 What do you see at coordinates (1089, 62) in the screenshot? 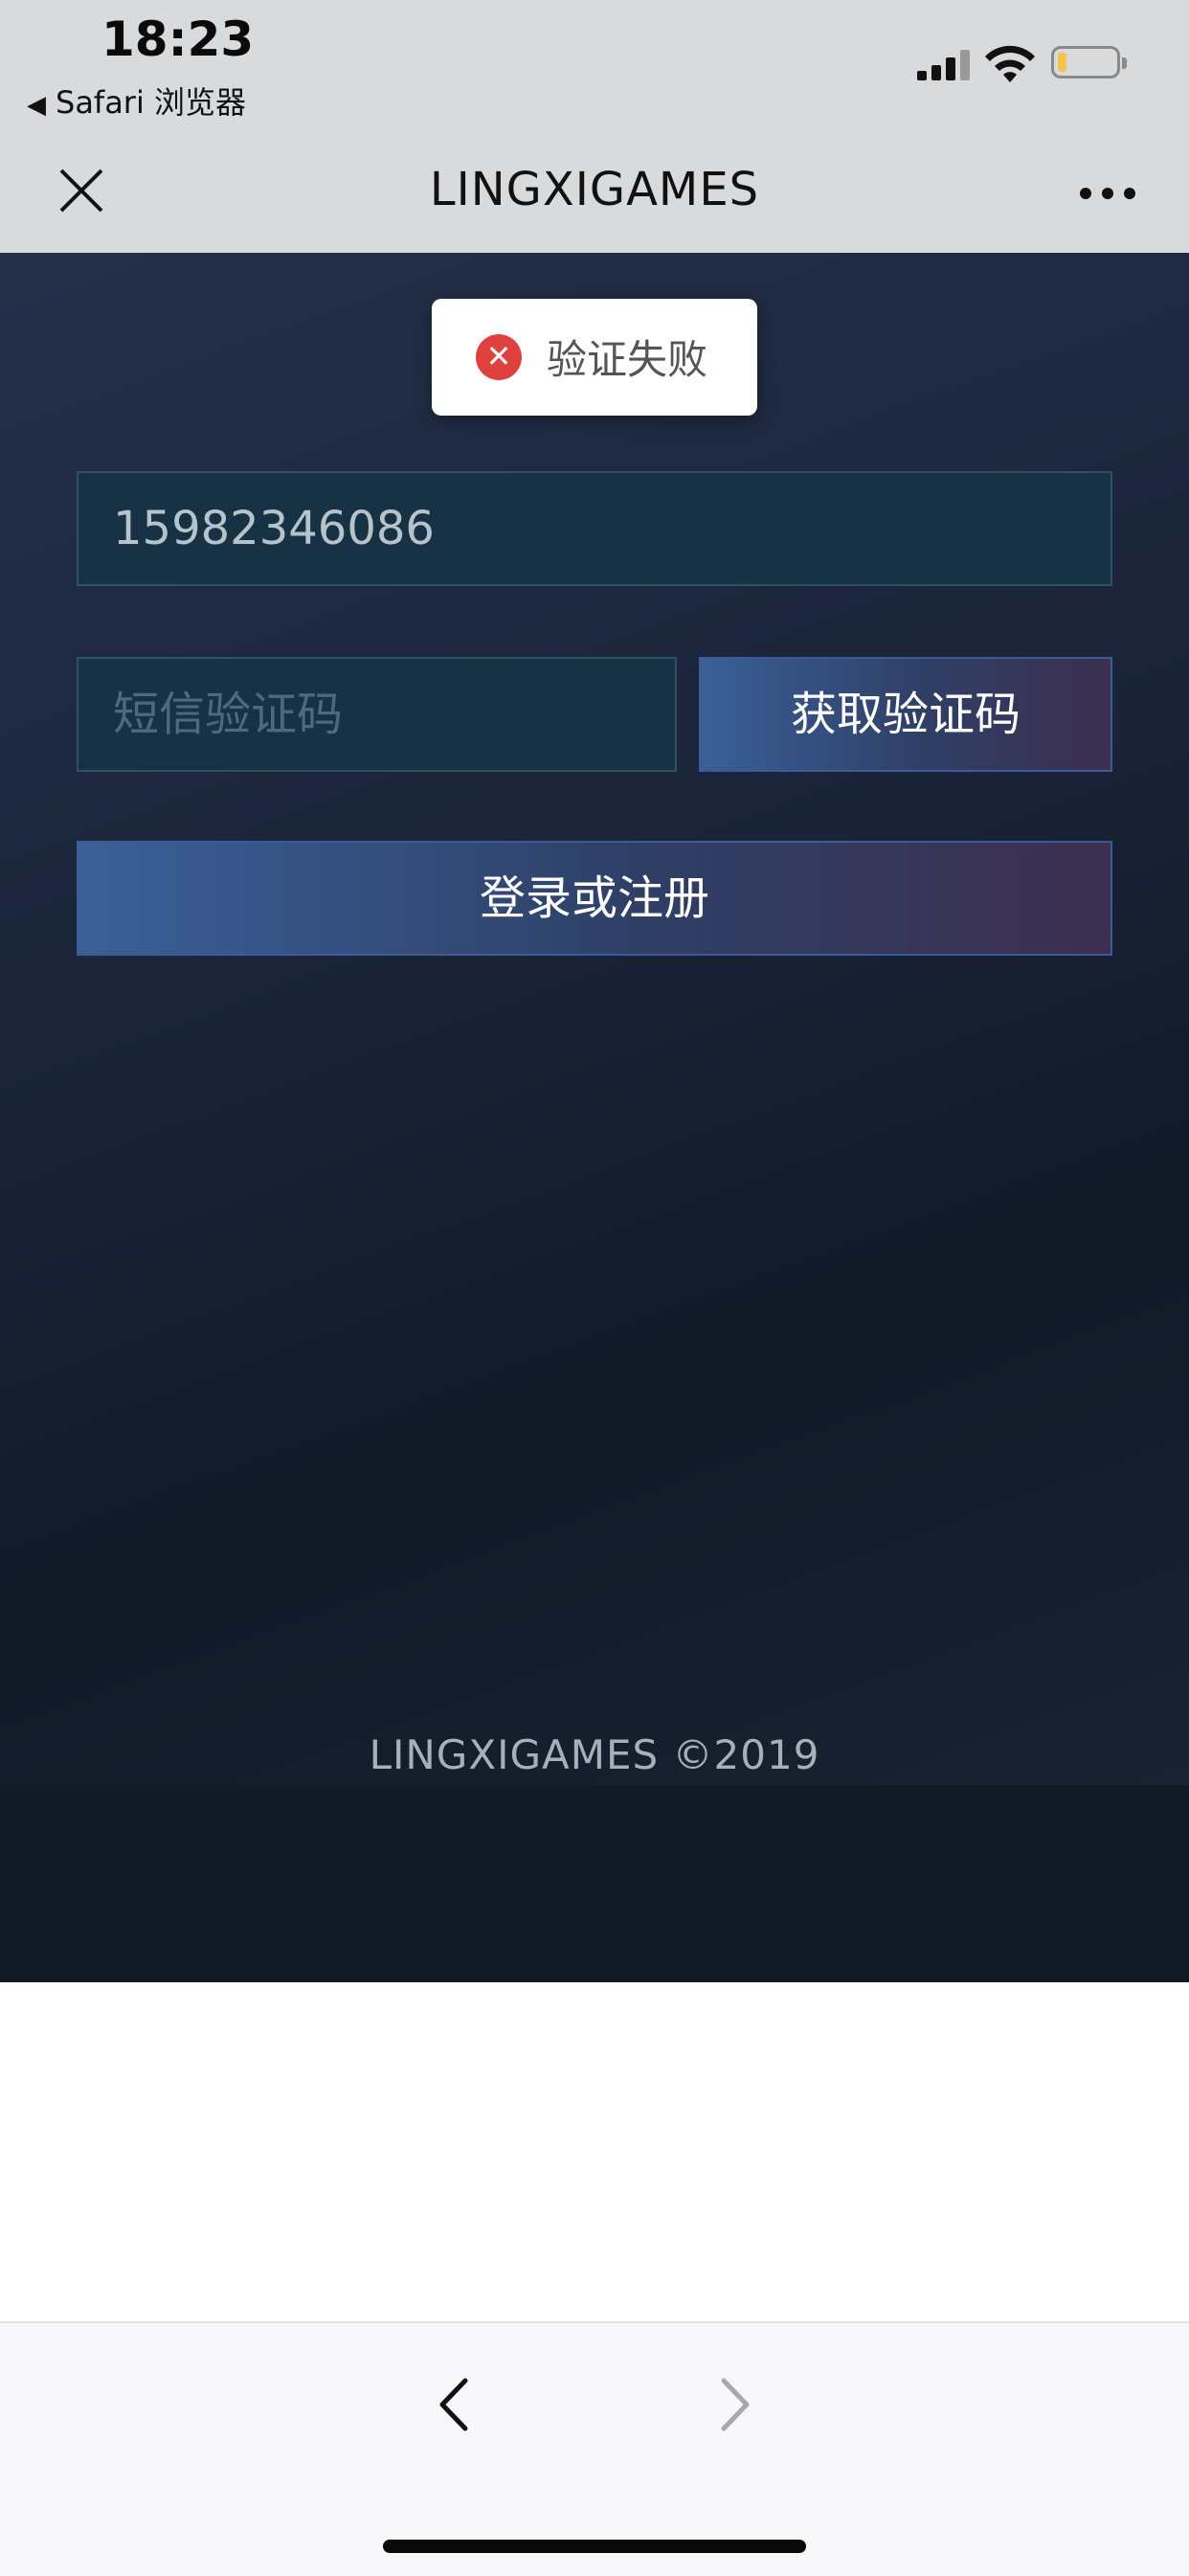
I see `battery-icon` at bounding box center [1089, 62].